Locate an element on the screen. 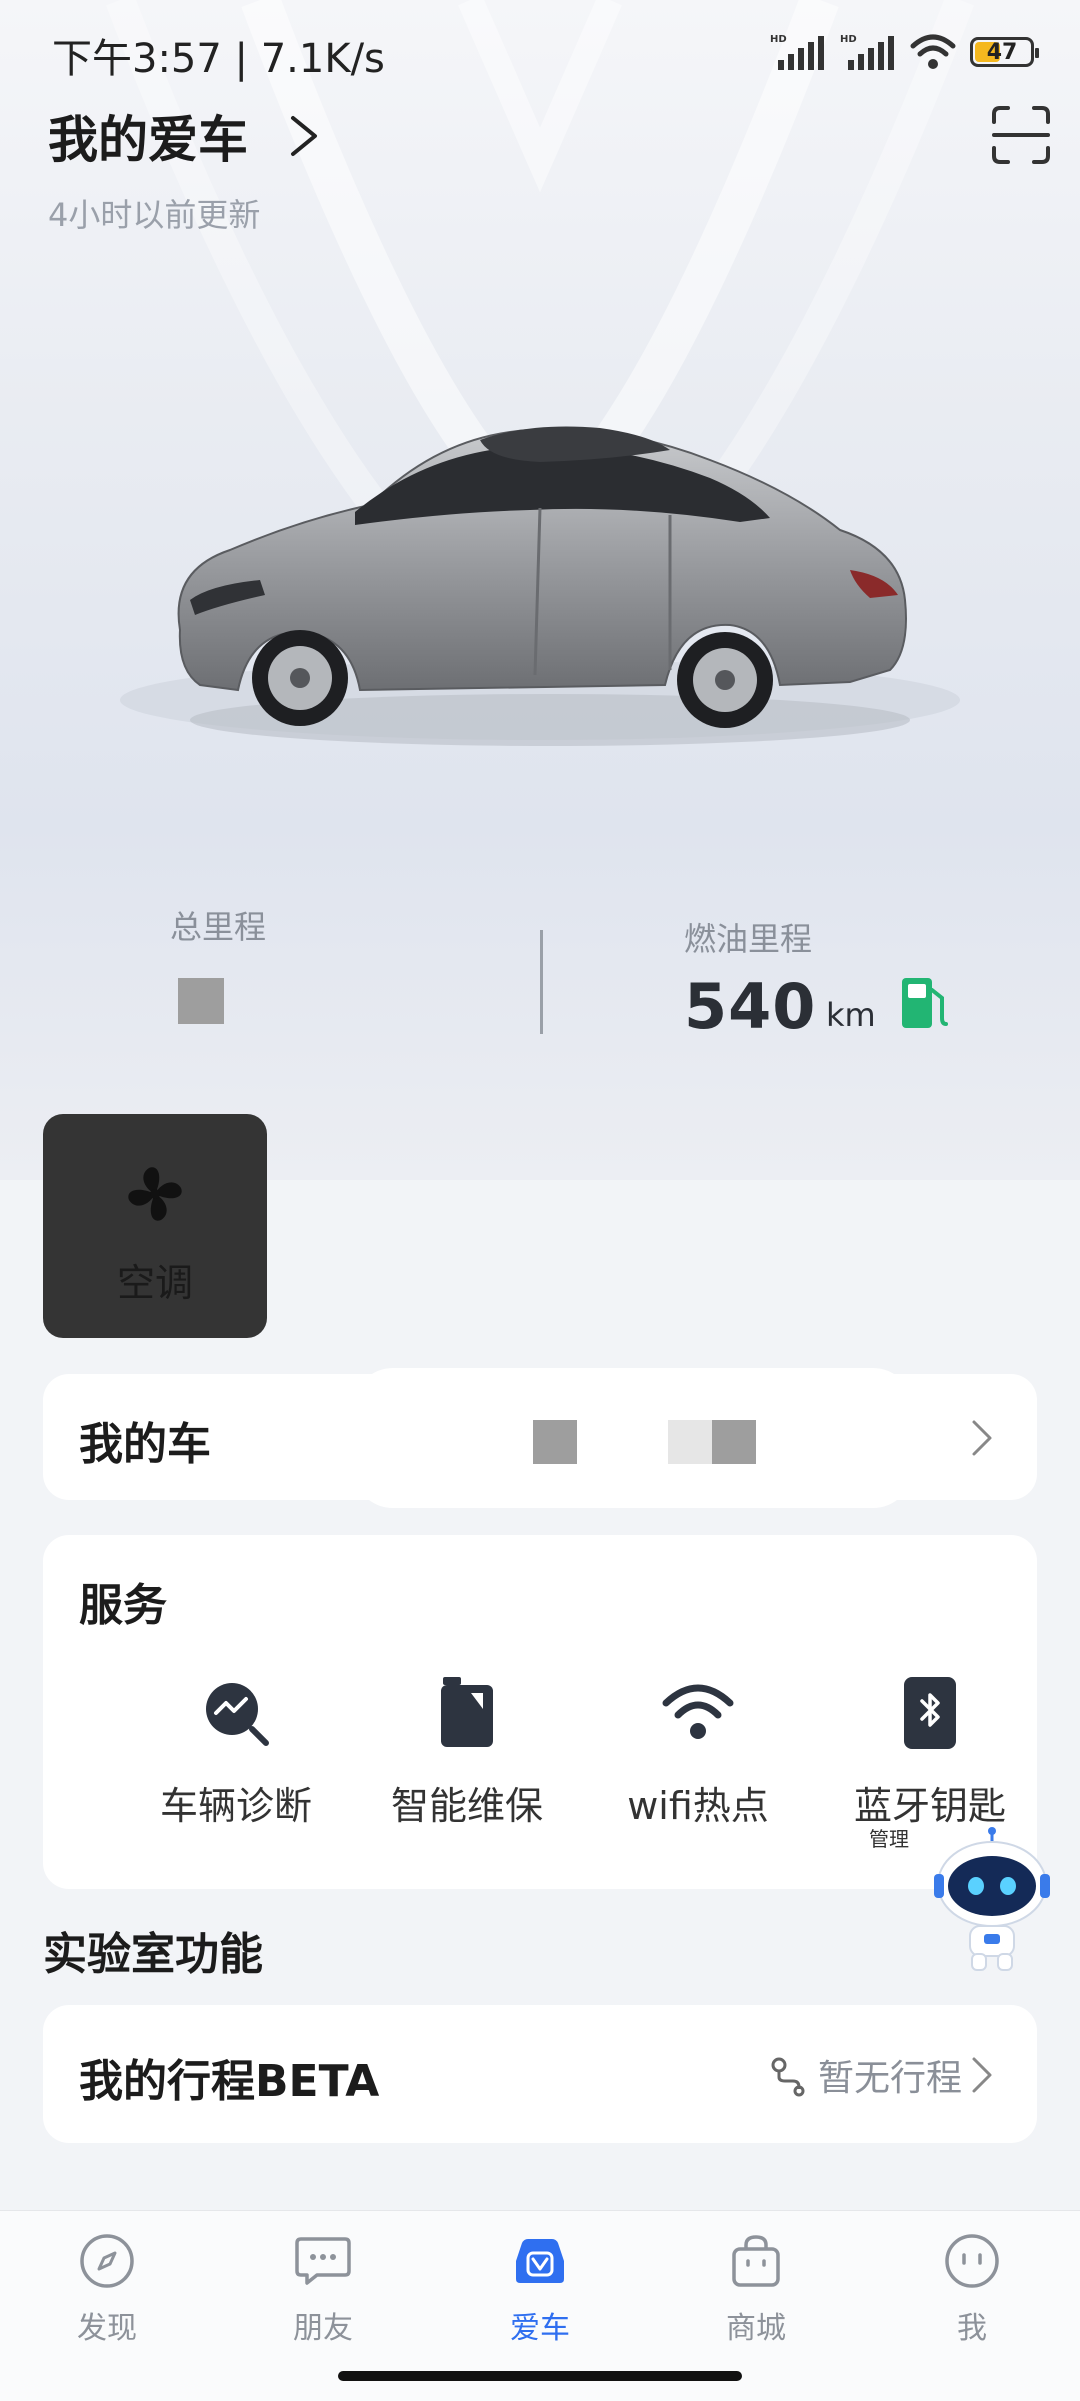 This screenshot has height=2401, width=1080. smiley-icon is located at coordinates (972, 2261).